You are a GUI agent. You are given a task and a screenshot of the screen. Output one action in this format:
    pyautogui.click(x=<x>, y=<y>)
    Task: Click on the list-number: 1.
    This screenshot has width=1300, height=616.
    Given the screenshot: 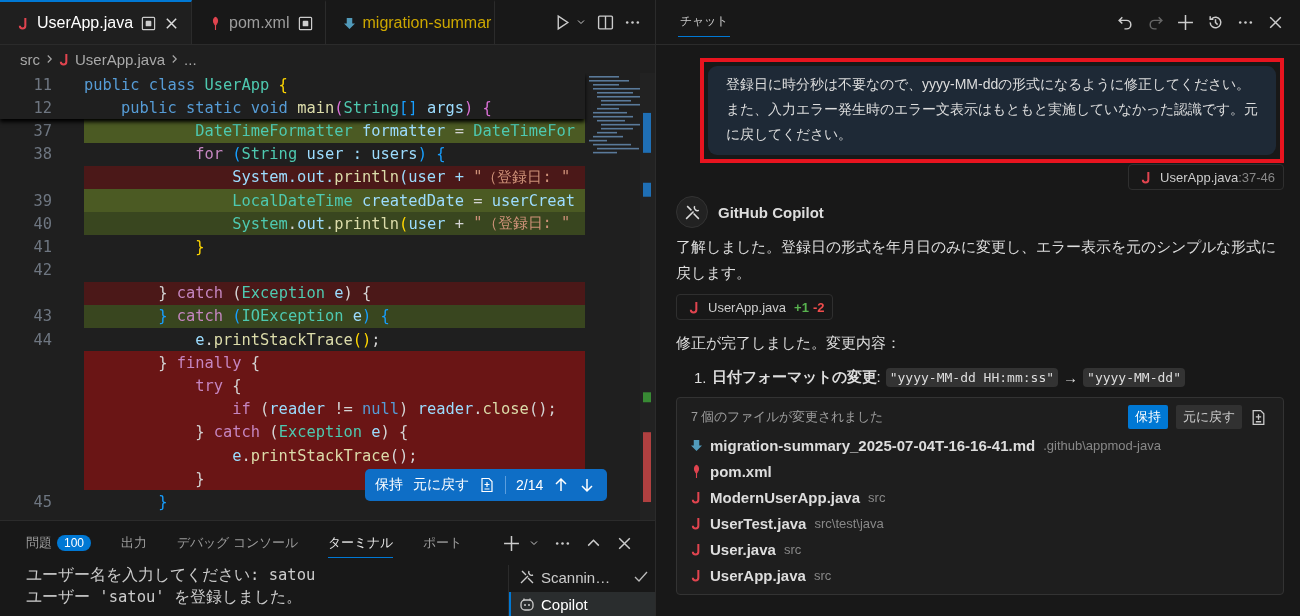 What is the action you would take?
    pyautogui.click(x=700, y=377)
    